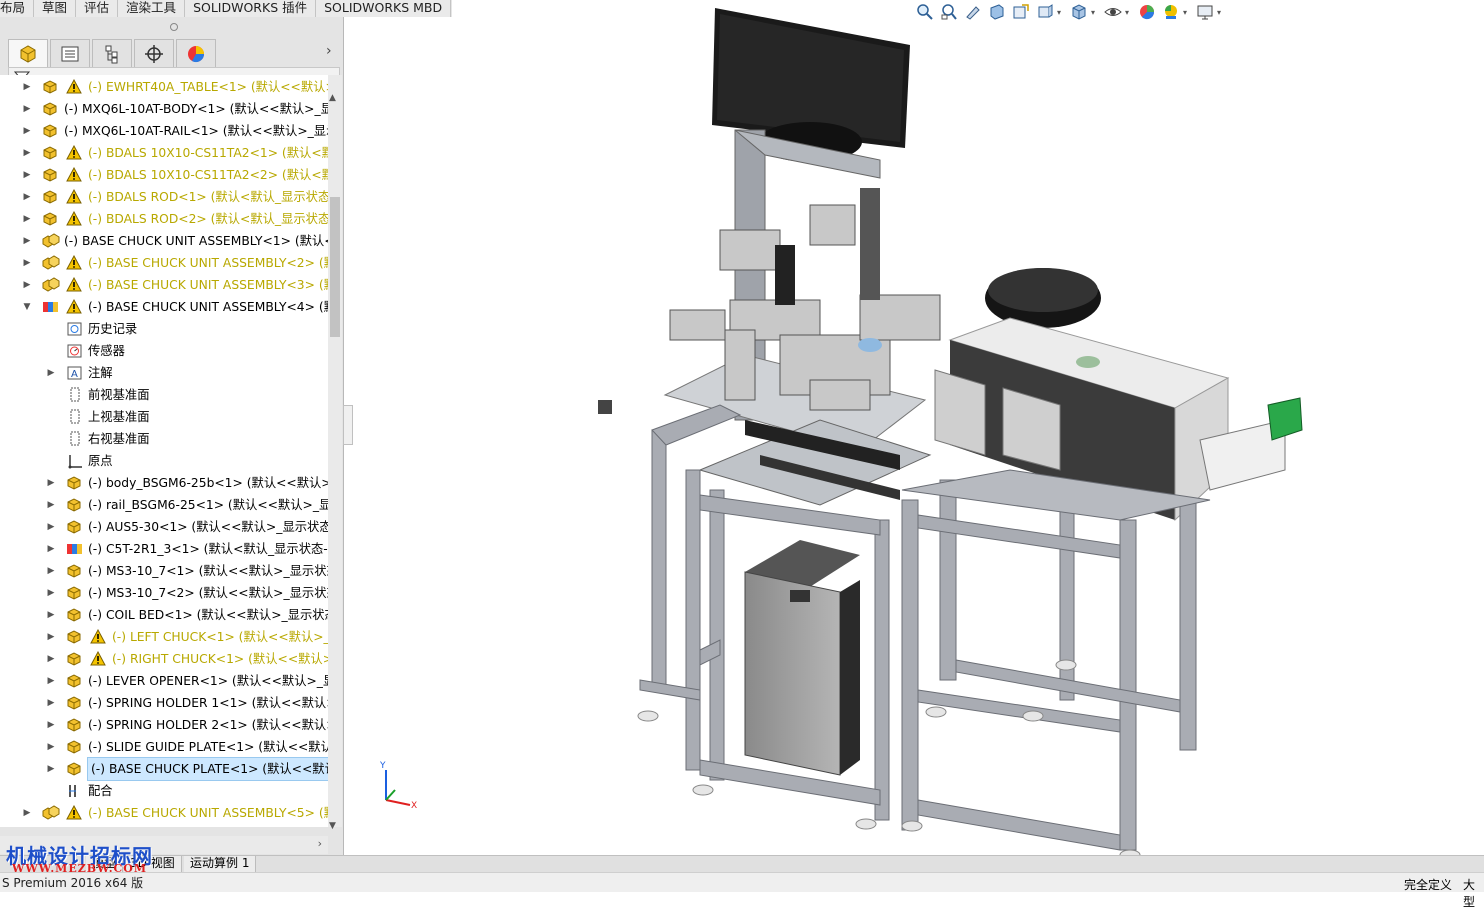  I want to click on configuration-manager-tab-icon, so click(112, 54).